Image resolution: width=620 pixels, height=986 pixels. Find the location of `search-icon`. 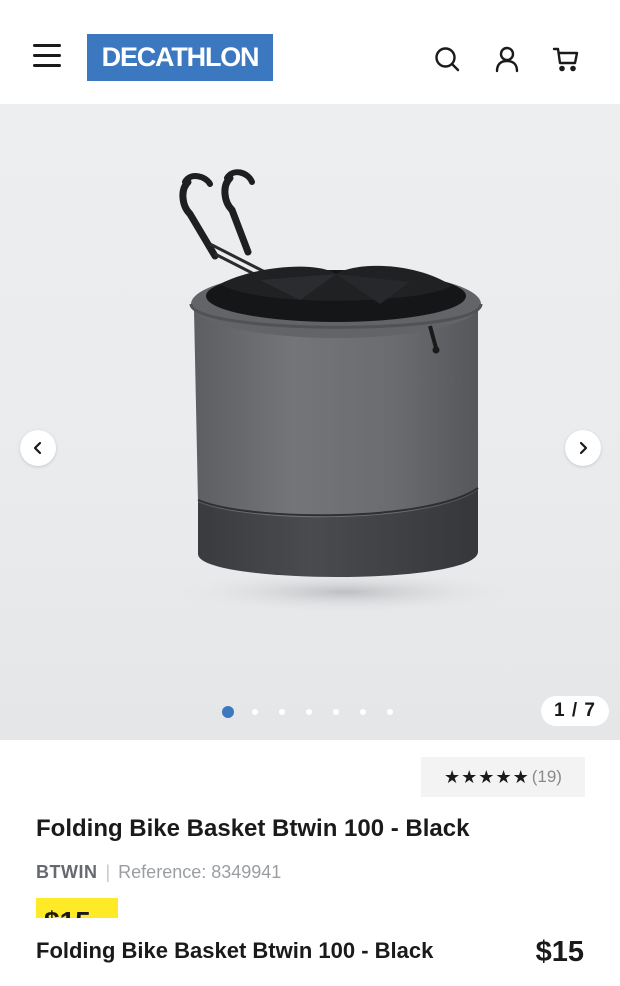

search-icon is located at coordinates (447, 59).